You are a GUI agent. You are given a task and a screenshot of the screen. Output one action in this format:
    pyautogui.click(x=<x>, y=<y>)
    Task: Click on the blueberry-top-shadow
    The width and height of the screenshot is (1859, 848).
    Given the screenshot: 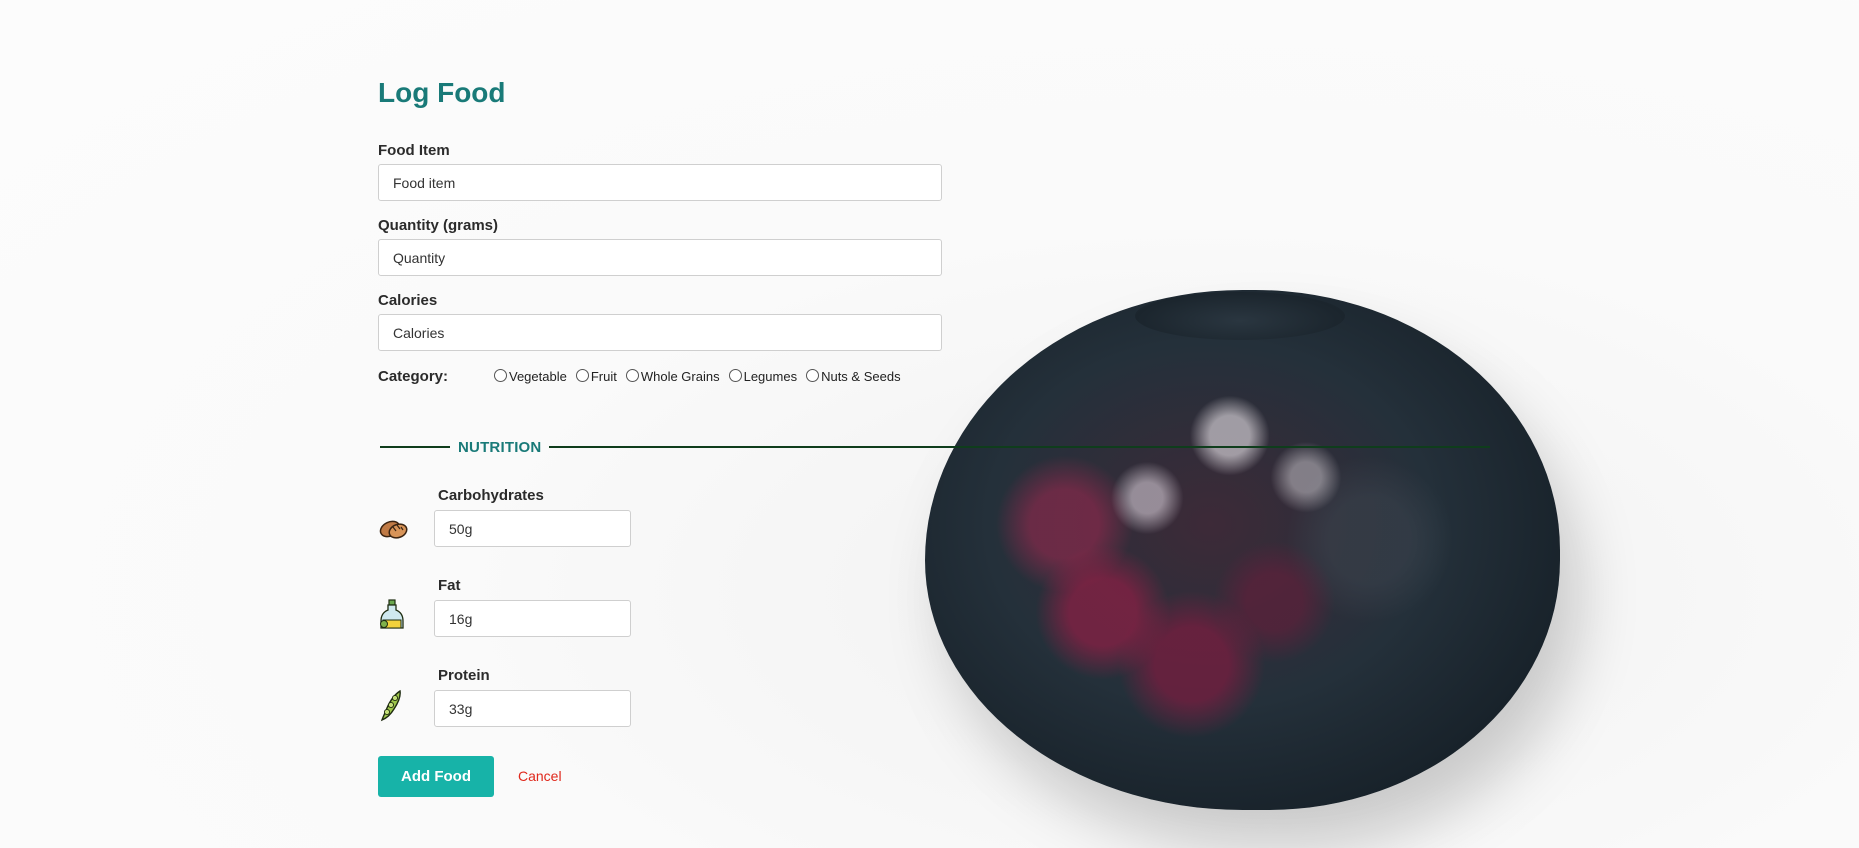 What is the action you would take?
    pyautogui.click(x=1240, y=316)
    